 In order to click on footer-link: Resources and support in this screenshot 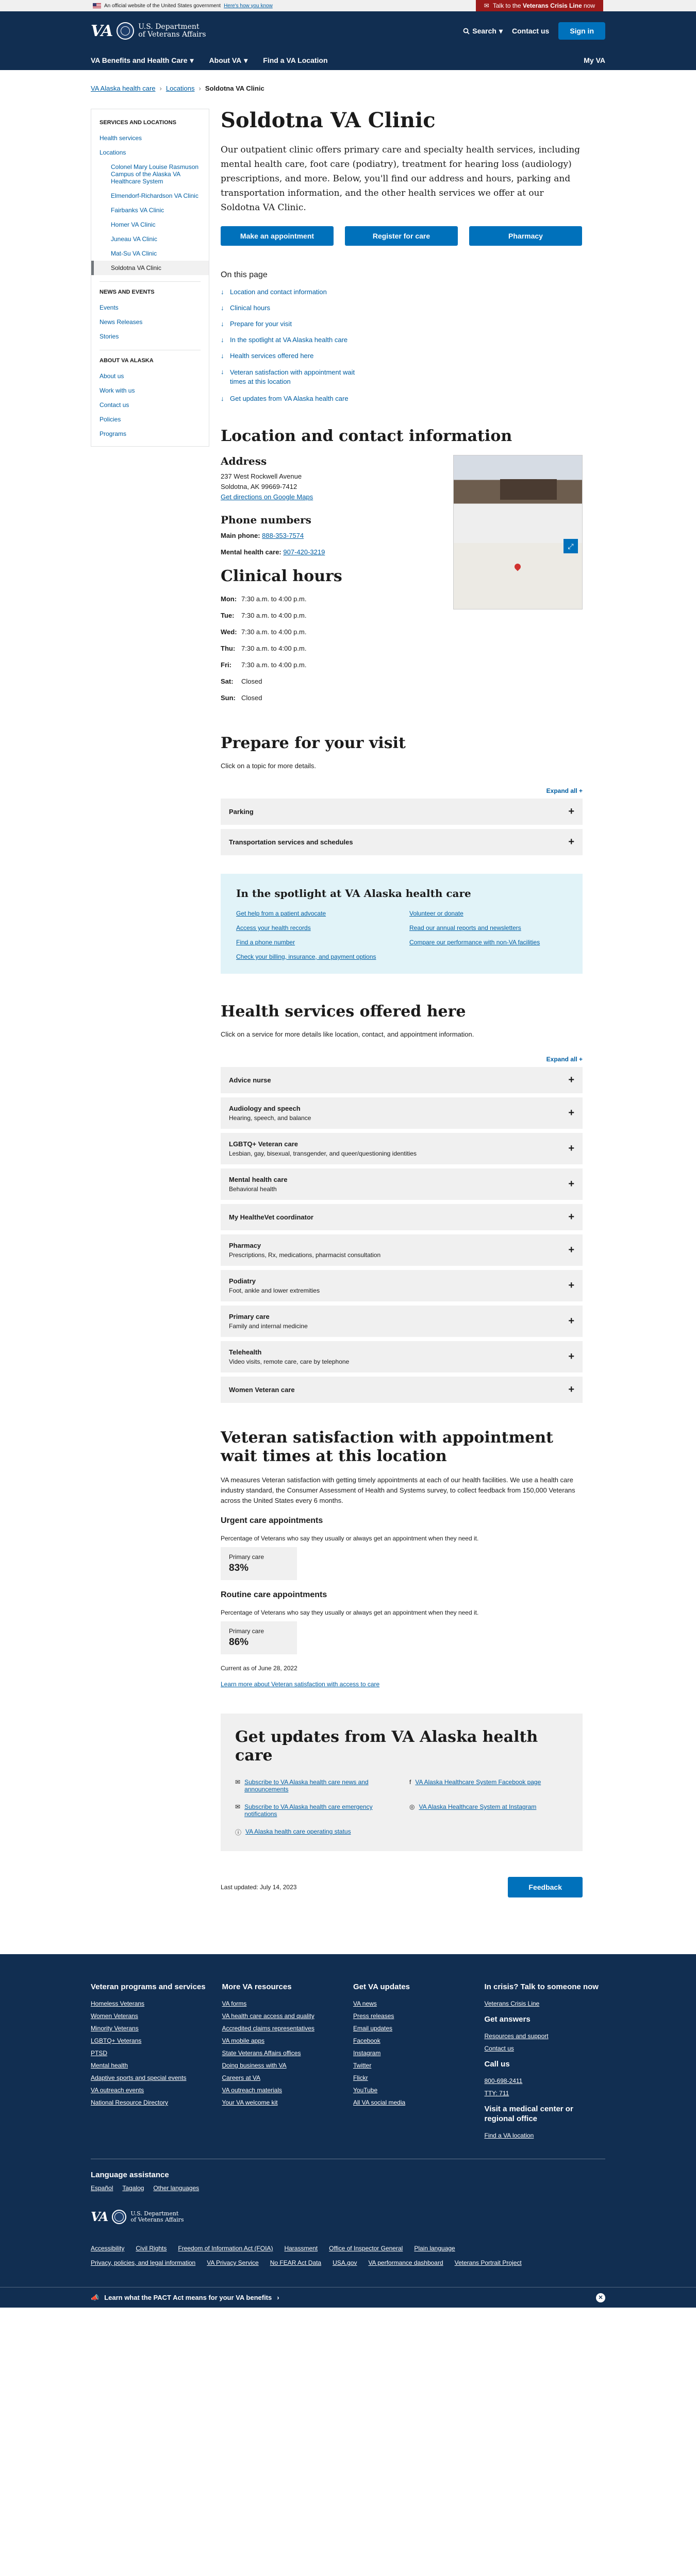, I will do `click(545, 2036)`.